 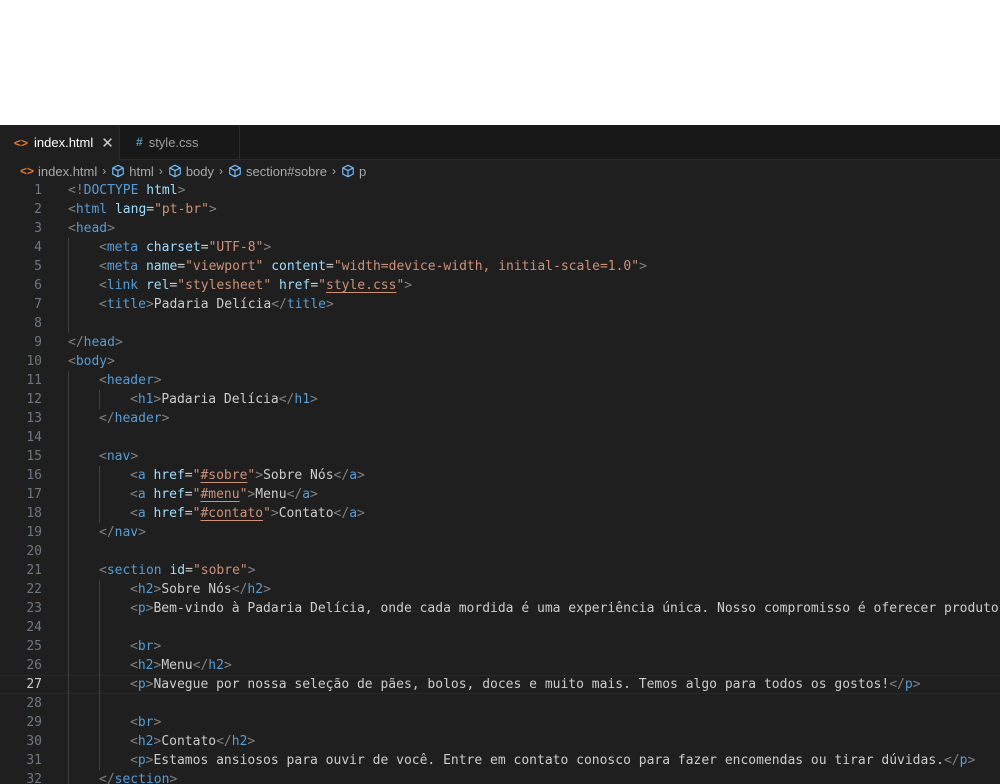 What do you see at coordinates (302, 399) in the screenshot?
I see `code-tag-name: h1` at bounding box center [302, 399].